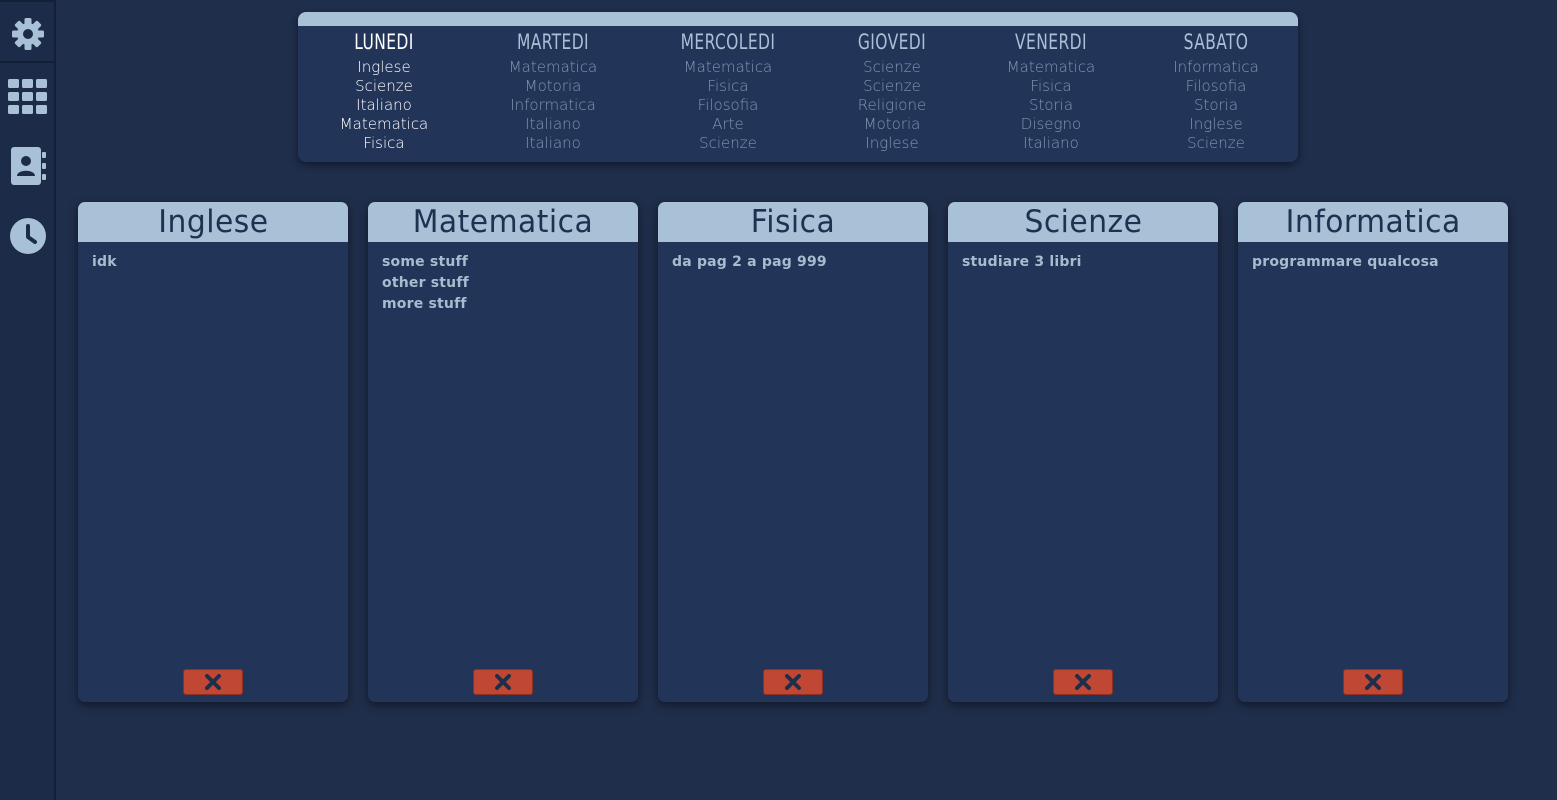  Describe the element at coordinates (28, 400) in the screenshot. I see `sidebar` at that location.